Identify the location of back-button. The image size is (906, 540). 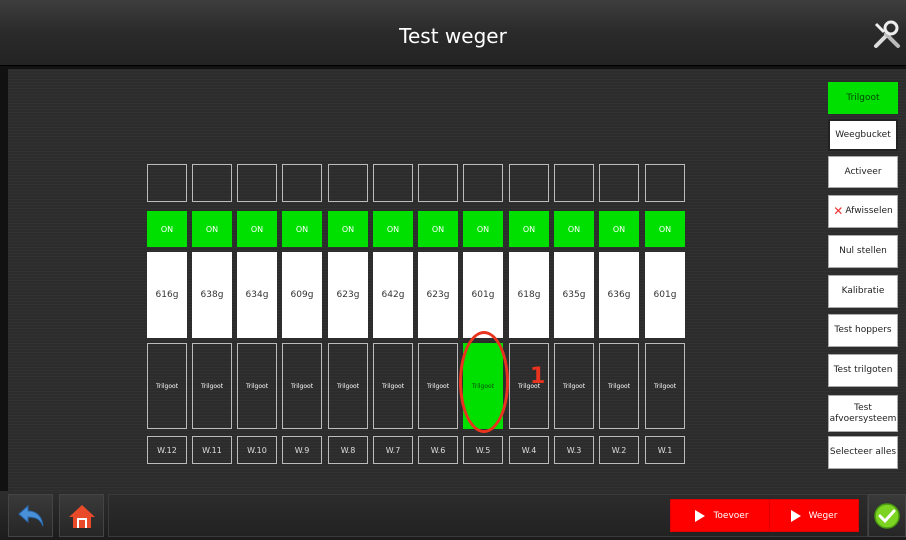
(30, 515).